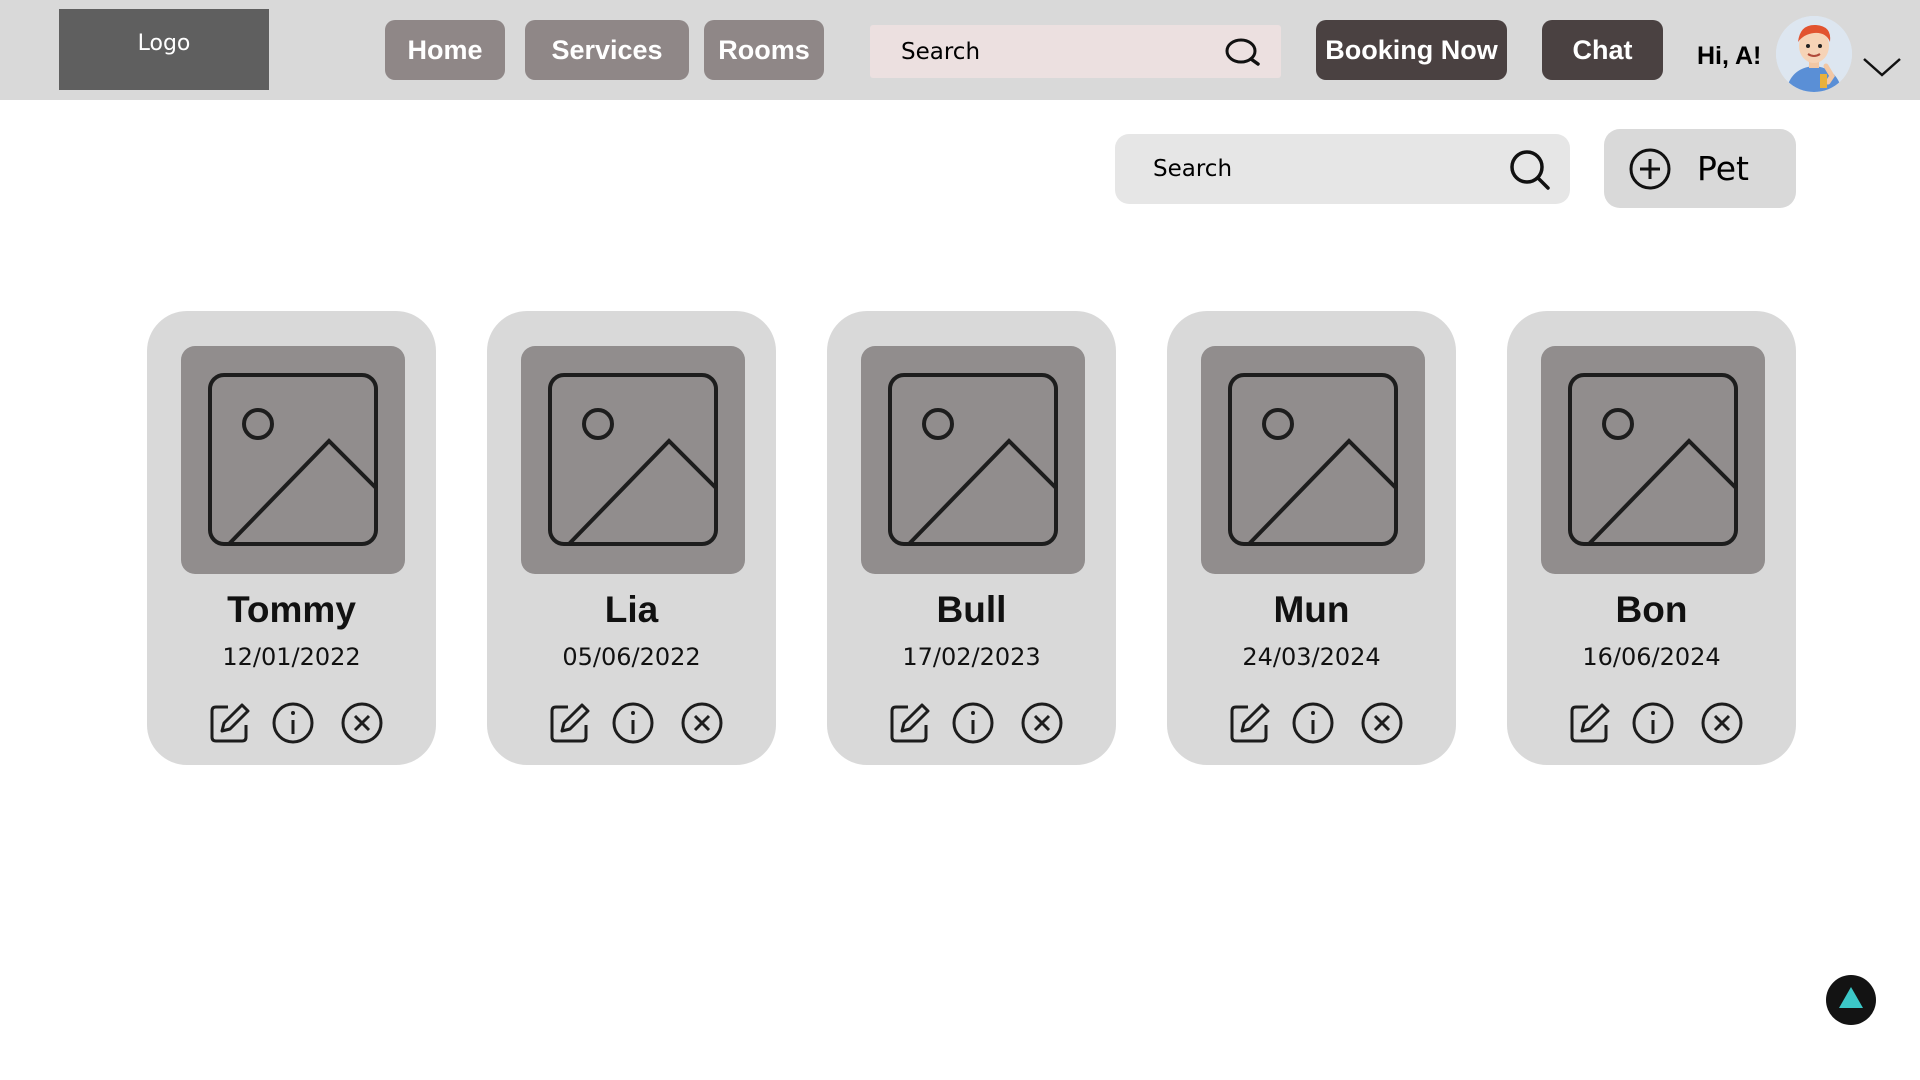 The height and width of the screenshot is (1080, 1920). What do you see at coordinates (1342, 169) in the screenshot?
I see `pet-search-input: Search` at bounding box center [1342, 169].